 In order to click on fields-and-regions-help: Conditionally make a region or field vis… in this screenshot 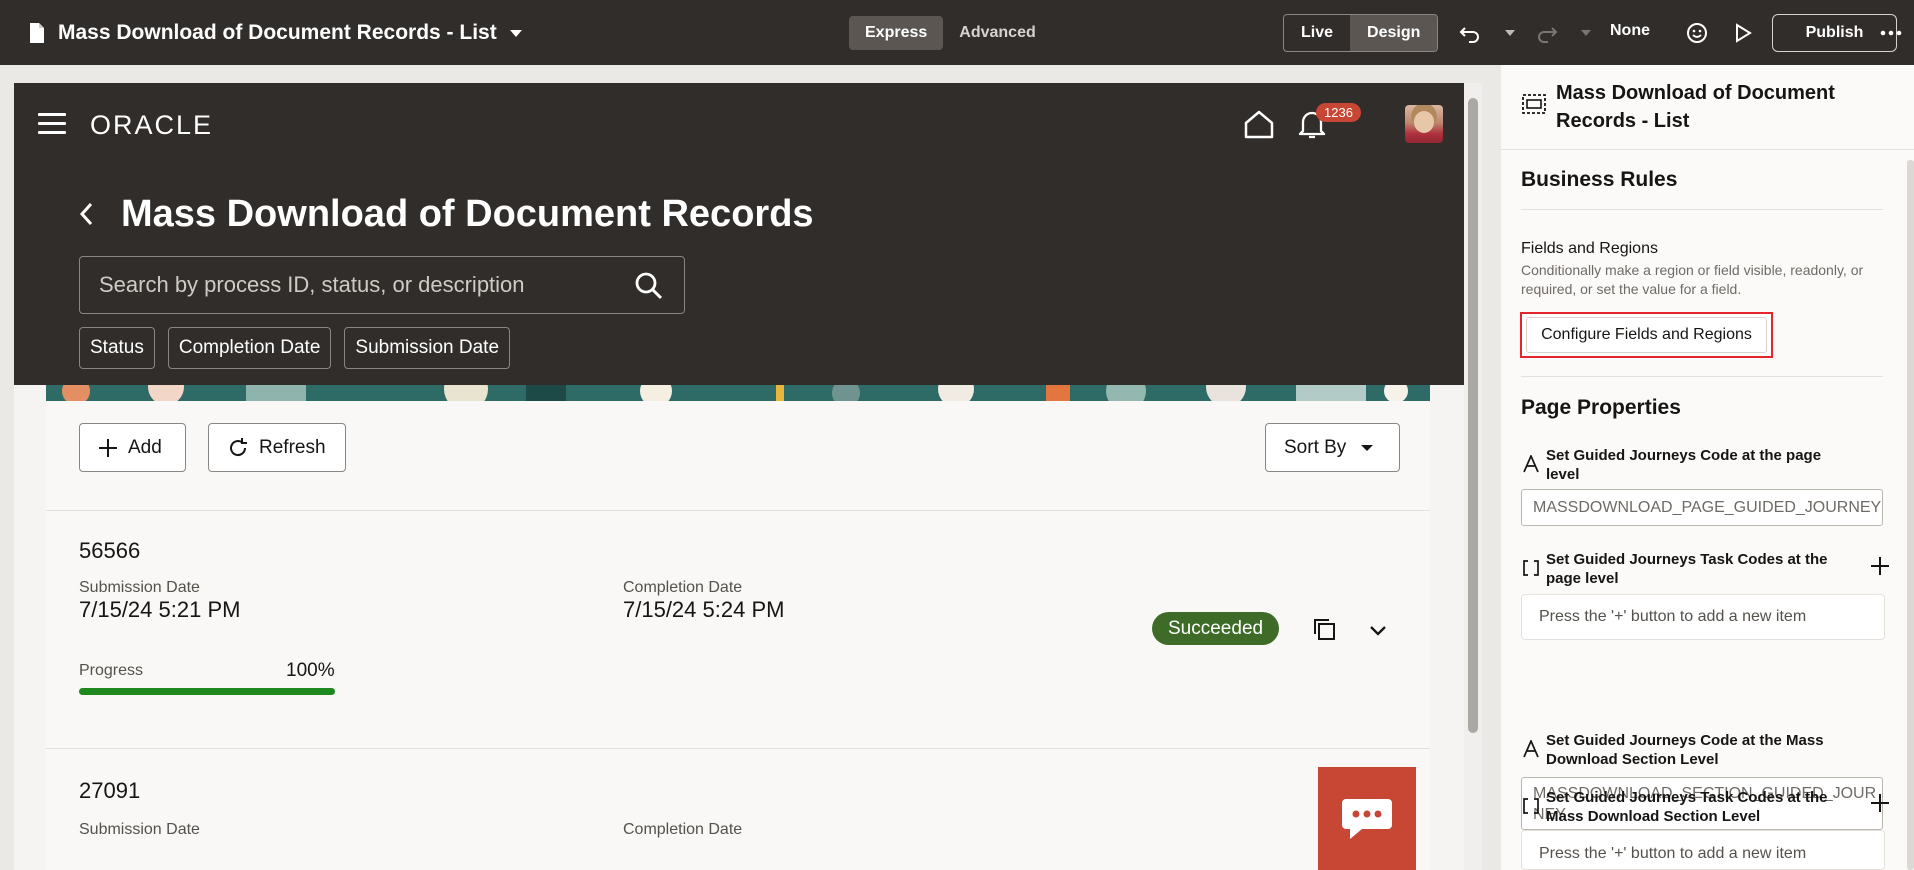, I will do `click(1692, 279)`.